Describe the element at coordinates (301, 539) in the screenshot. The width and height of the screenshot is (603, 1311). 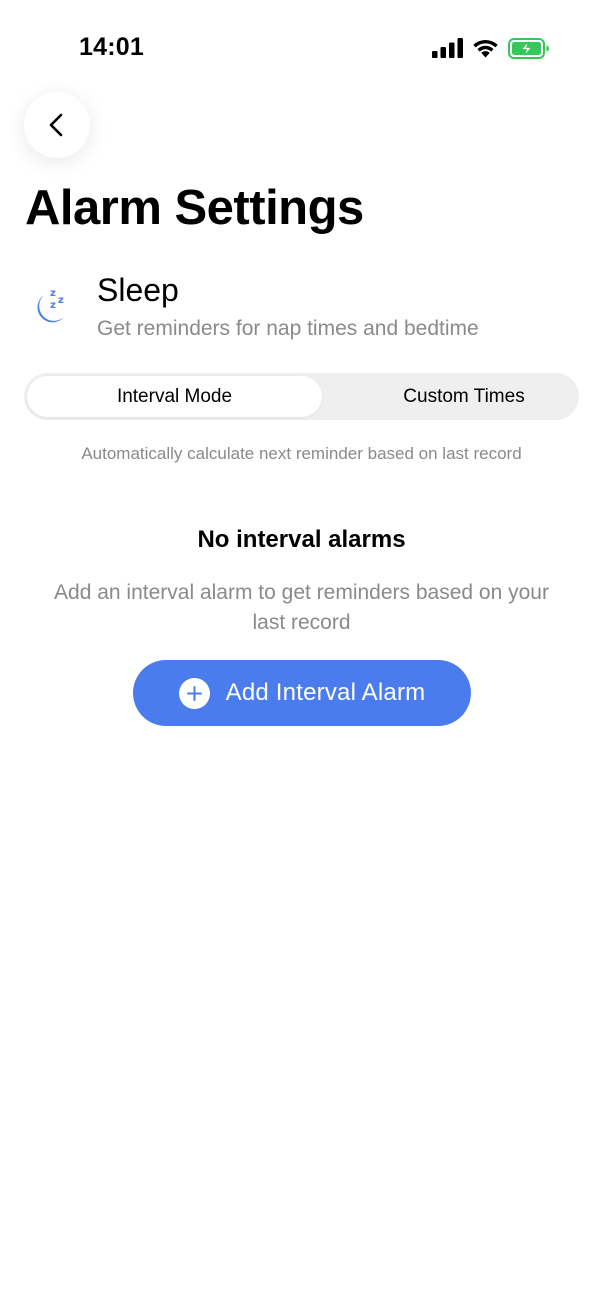
I see `empty-state-title: No interval alarms` at that location.